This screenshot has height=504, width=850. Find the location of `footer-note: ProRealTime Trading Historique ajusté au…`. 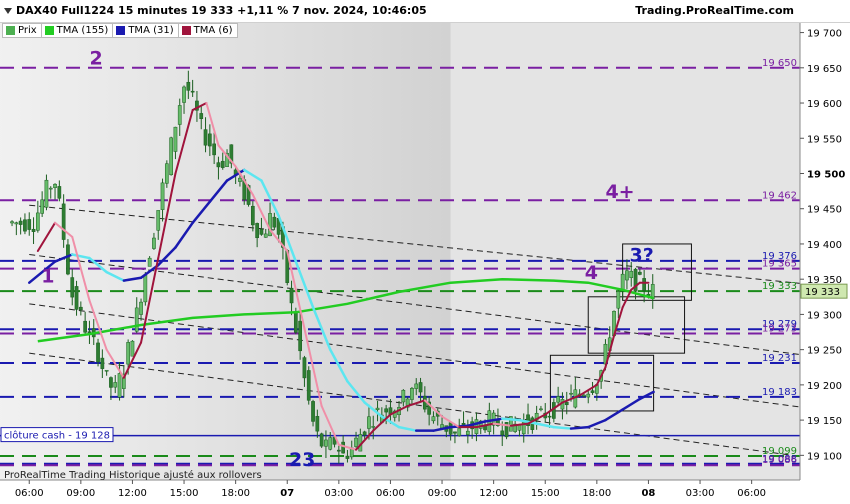

footer-note: ProRealTime Trading Historique ajusté au… is located at coordinates (133, 475).